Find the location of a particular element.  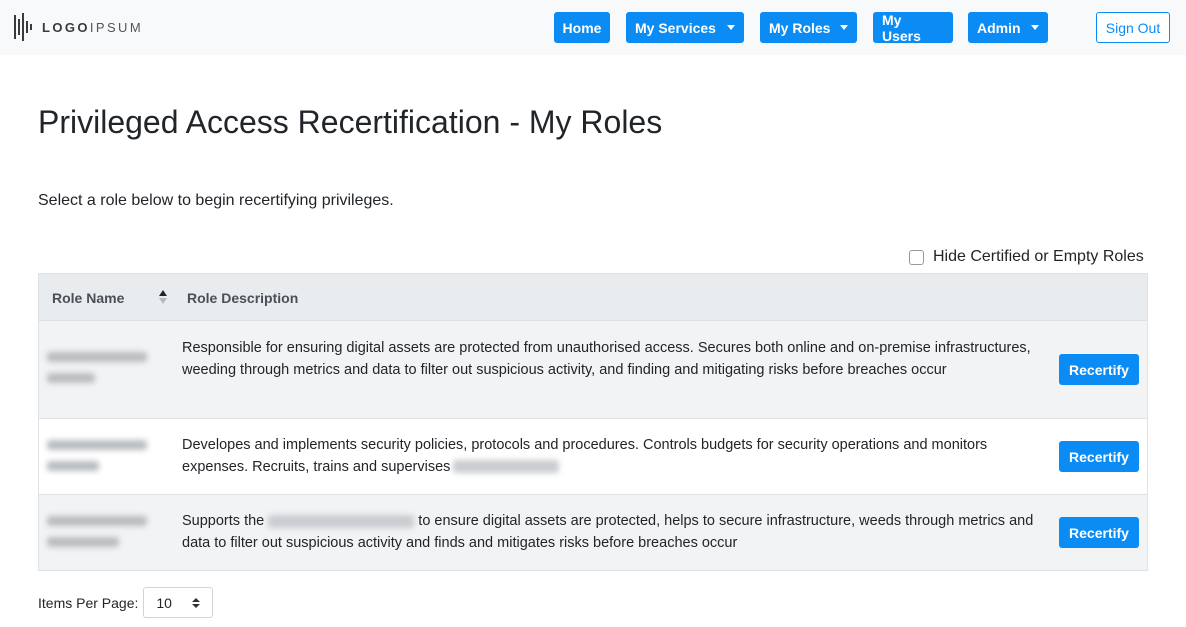

brand-logo: LOGOIPSUM is located at coordinates (78, 27).